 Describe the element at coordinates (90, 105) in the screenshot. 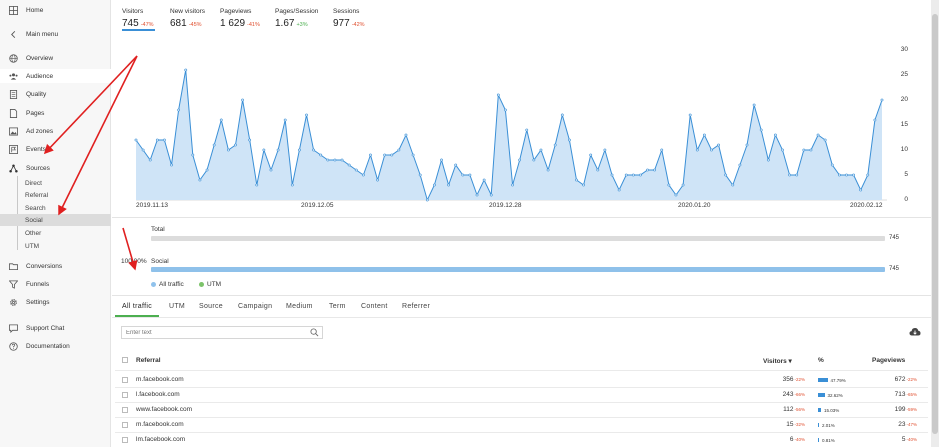

I see `arrow-to-events` at that location.